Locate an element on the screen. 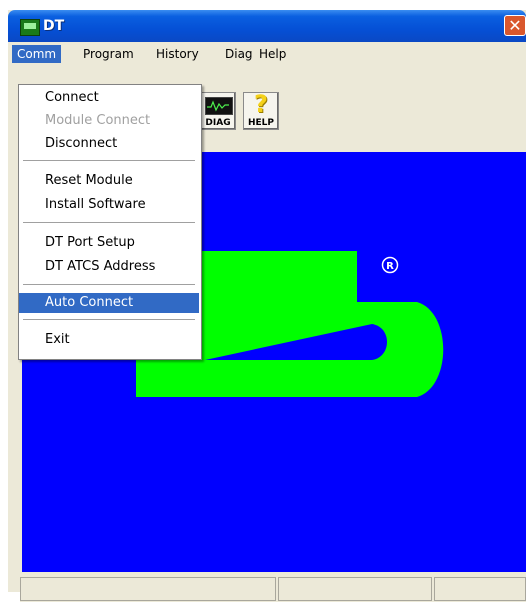 This screenshot has width=526, height=602. menu-item-reset-module: Reset Module is located at coordinates (109, 181).